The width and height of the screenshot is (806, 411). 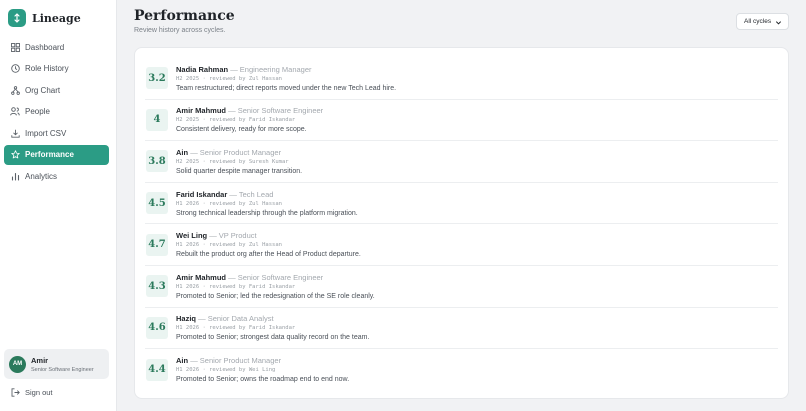 What do you see at coordinates (49, 154) in the screenshot?
I see `sidebar-item-label: Performance` at bounding box center [49, 154].